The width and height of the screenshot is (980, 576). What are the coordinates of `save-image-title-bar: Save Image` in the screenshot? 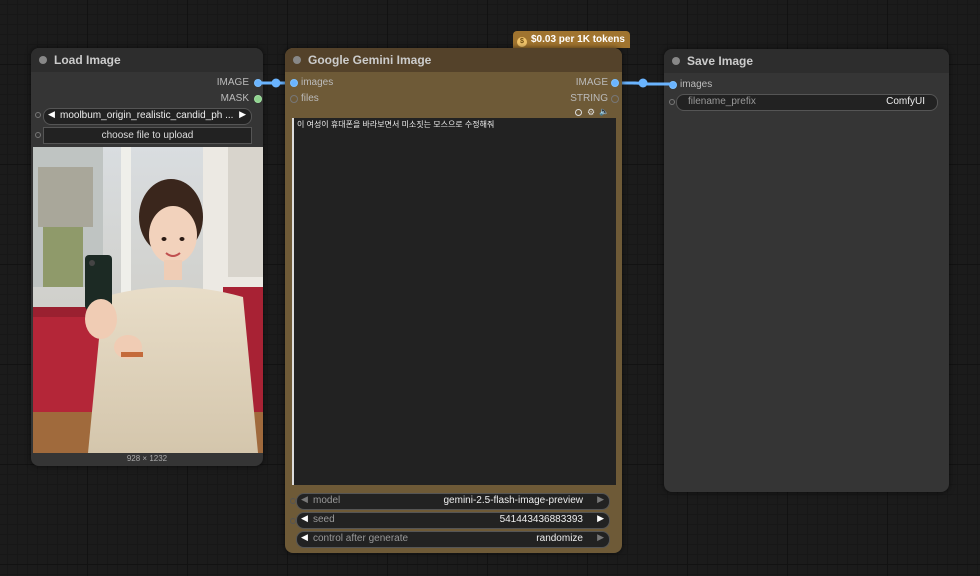 It's located at (806, 61).